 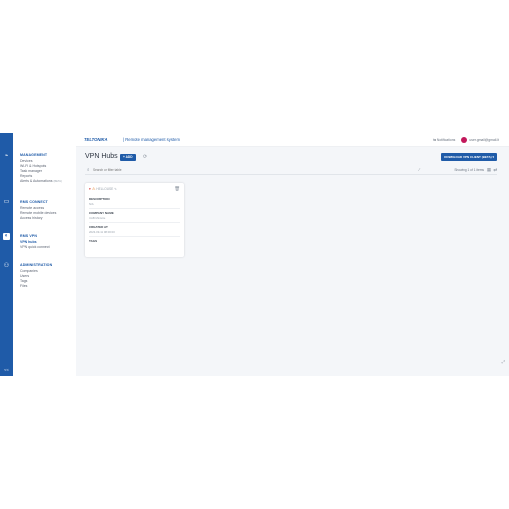 What do you see at coordinates (145, 157) in the screenshot?
I see `refresh-icon: ⟳` at bounding box center [145, 157].